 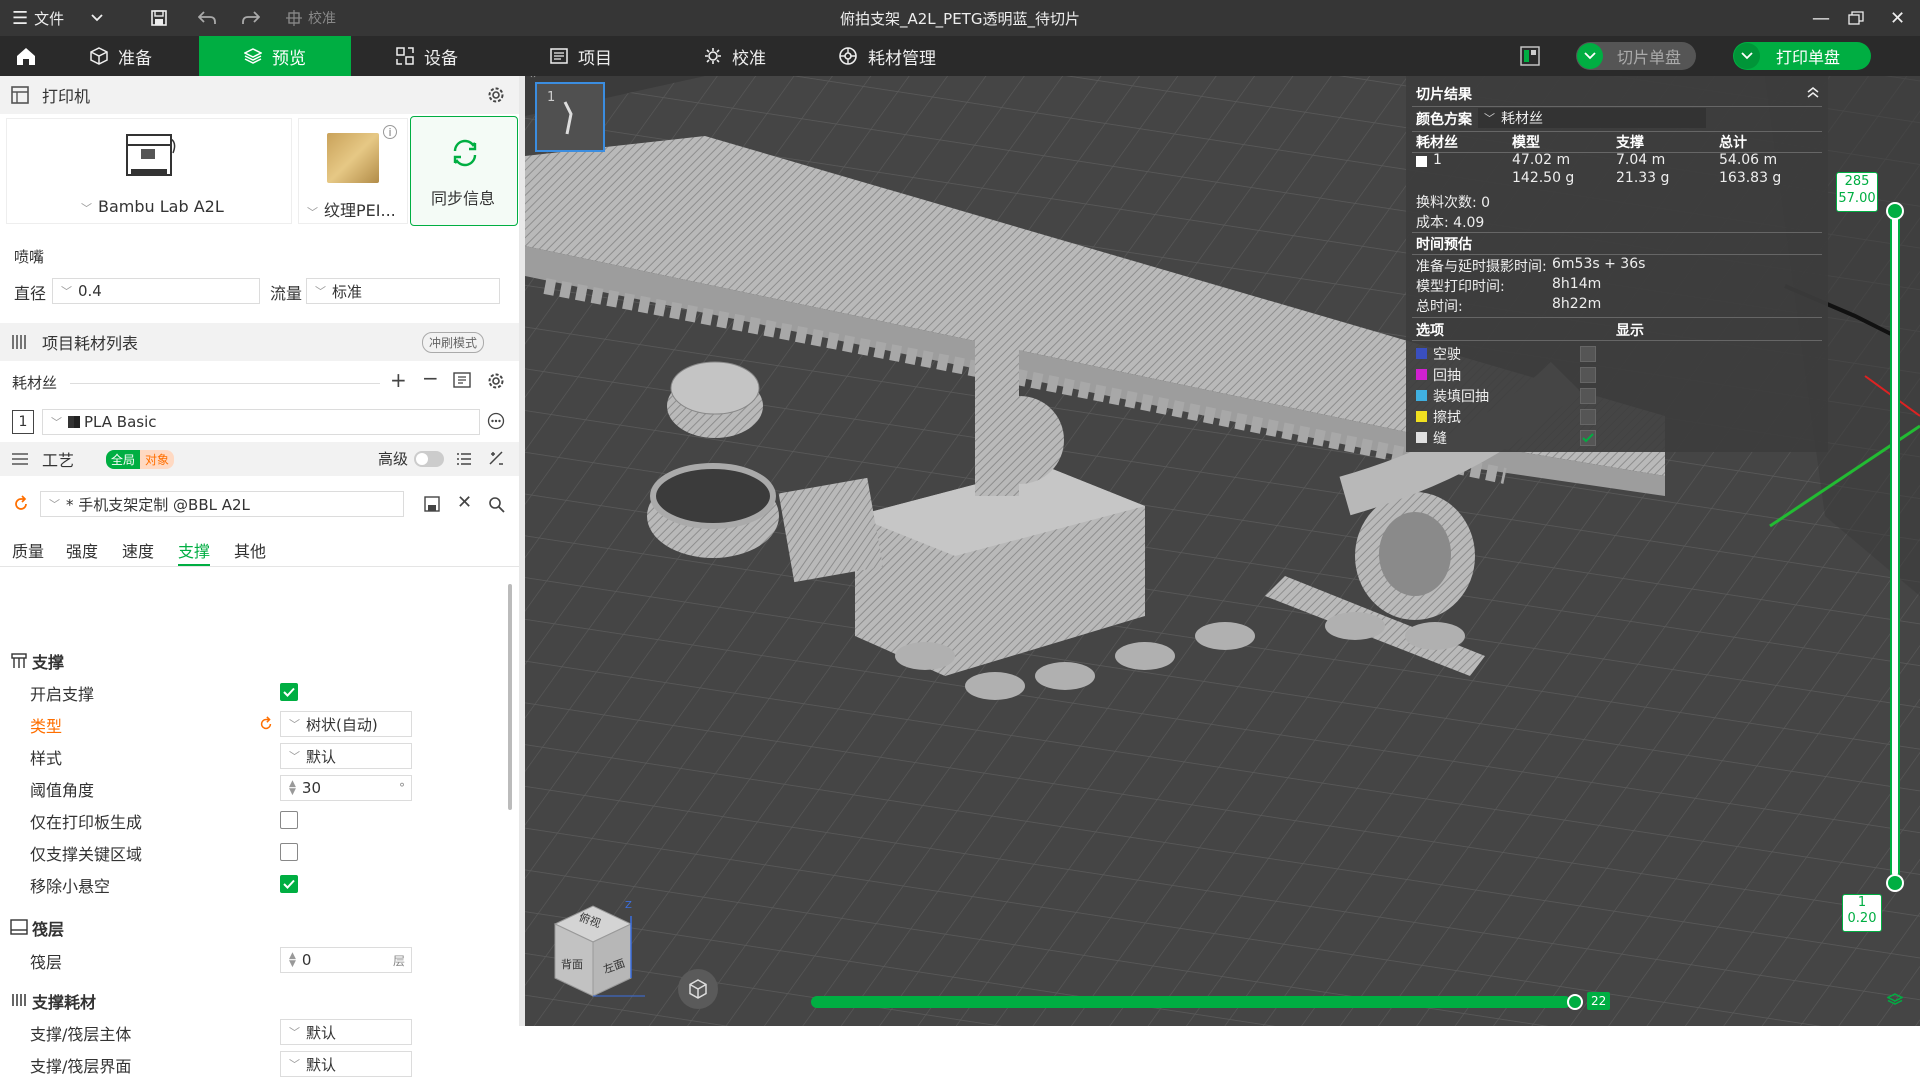 I want to click on enable-support-checkbox, so click(x=289, y=692).